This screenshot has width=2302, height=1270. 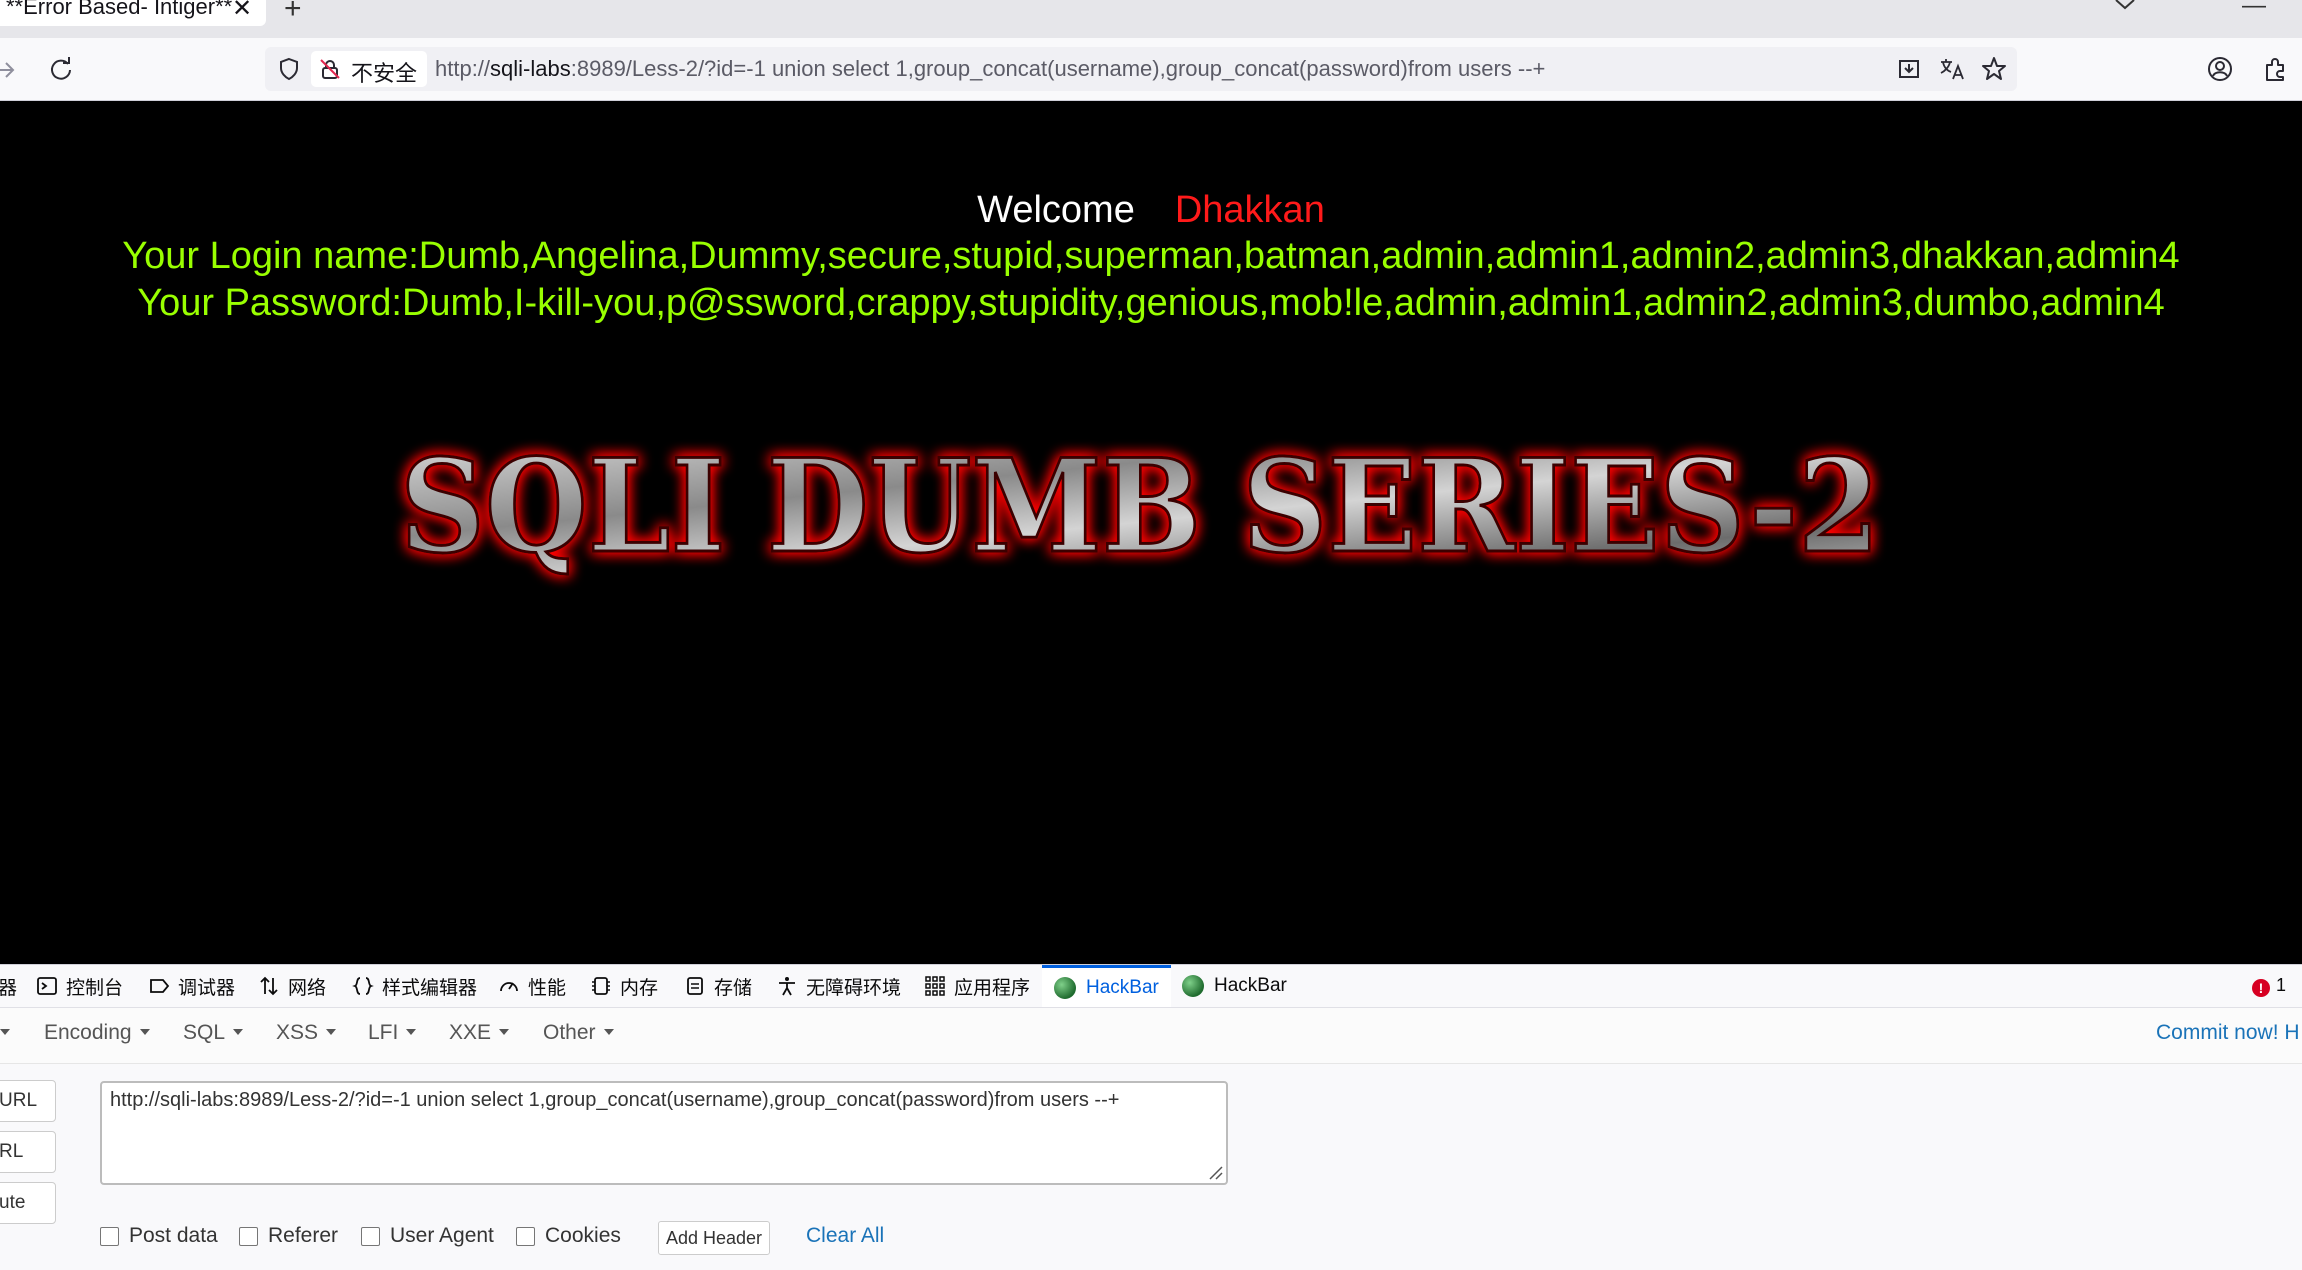 I want to click on menu-sql: SQL, so click(x=213, y=1033).